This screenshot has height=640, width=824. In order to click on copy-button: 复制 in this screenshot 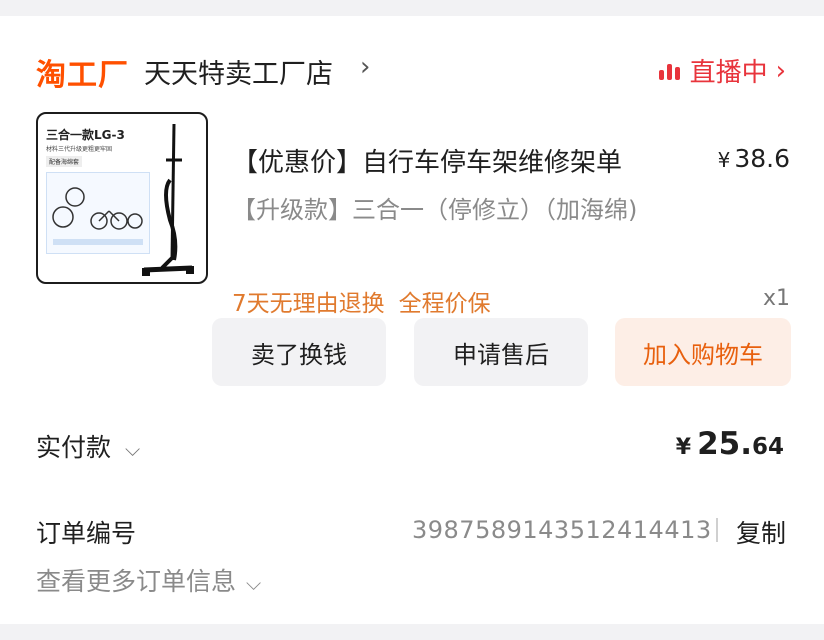, I will do `click(761, 532)`.